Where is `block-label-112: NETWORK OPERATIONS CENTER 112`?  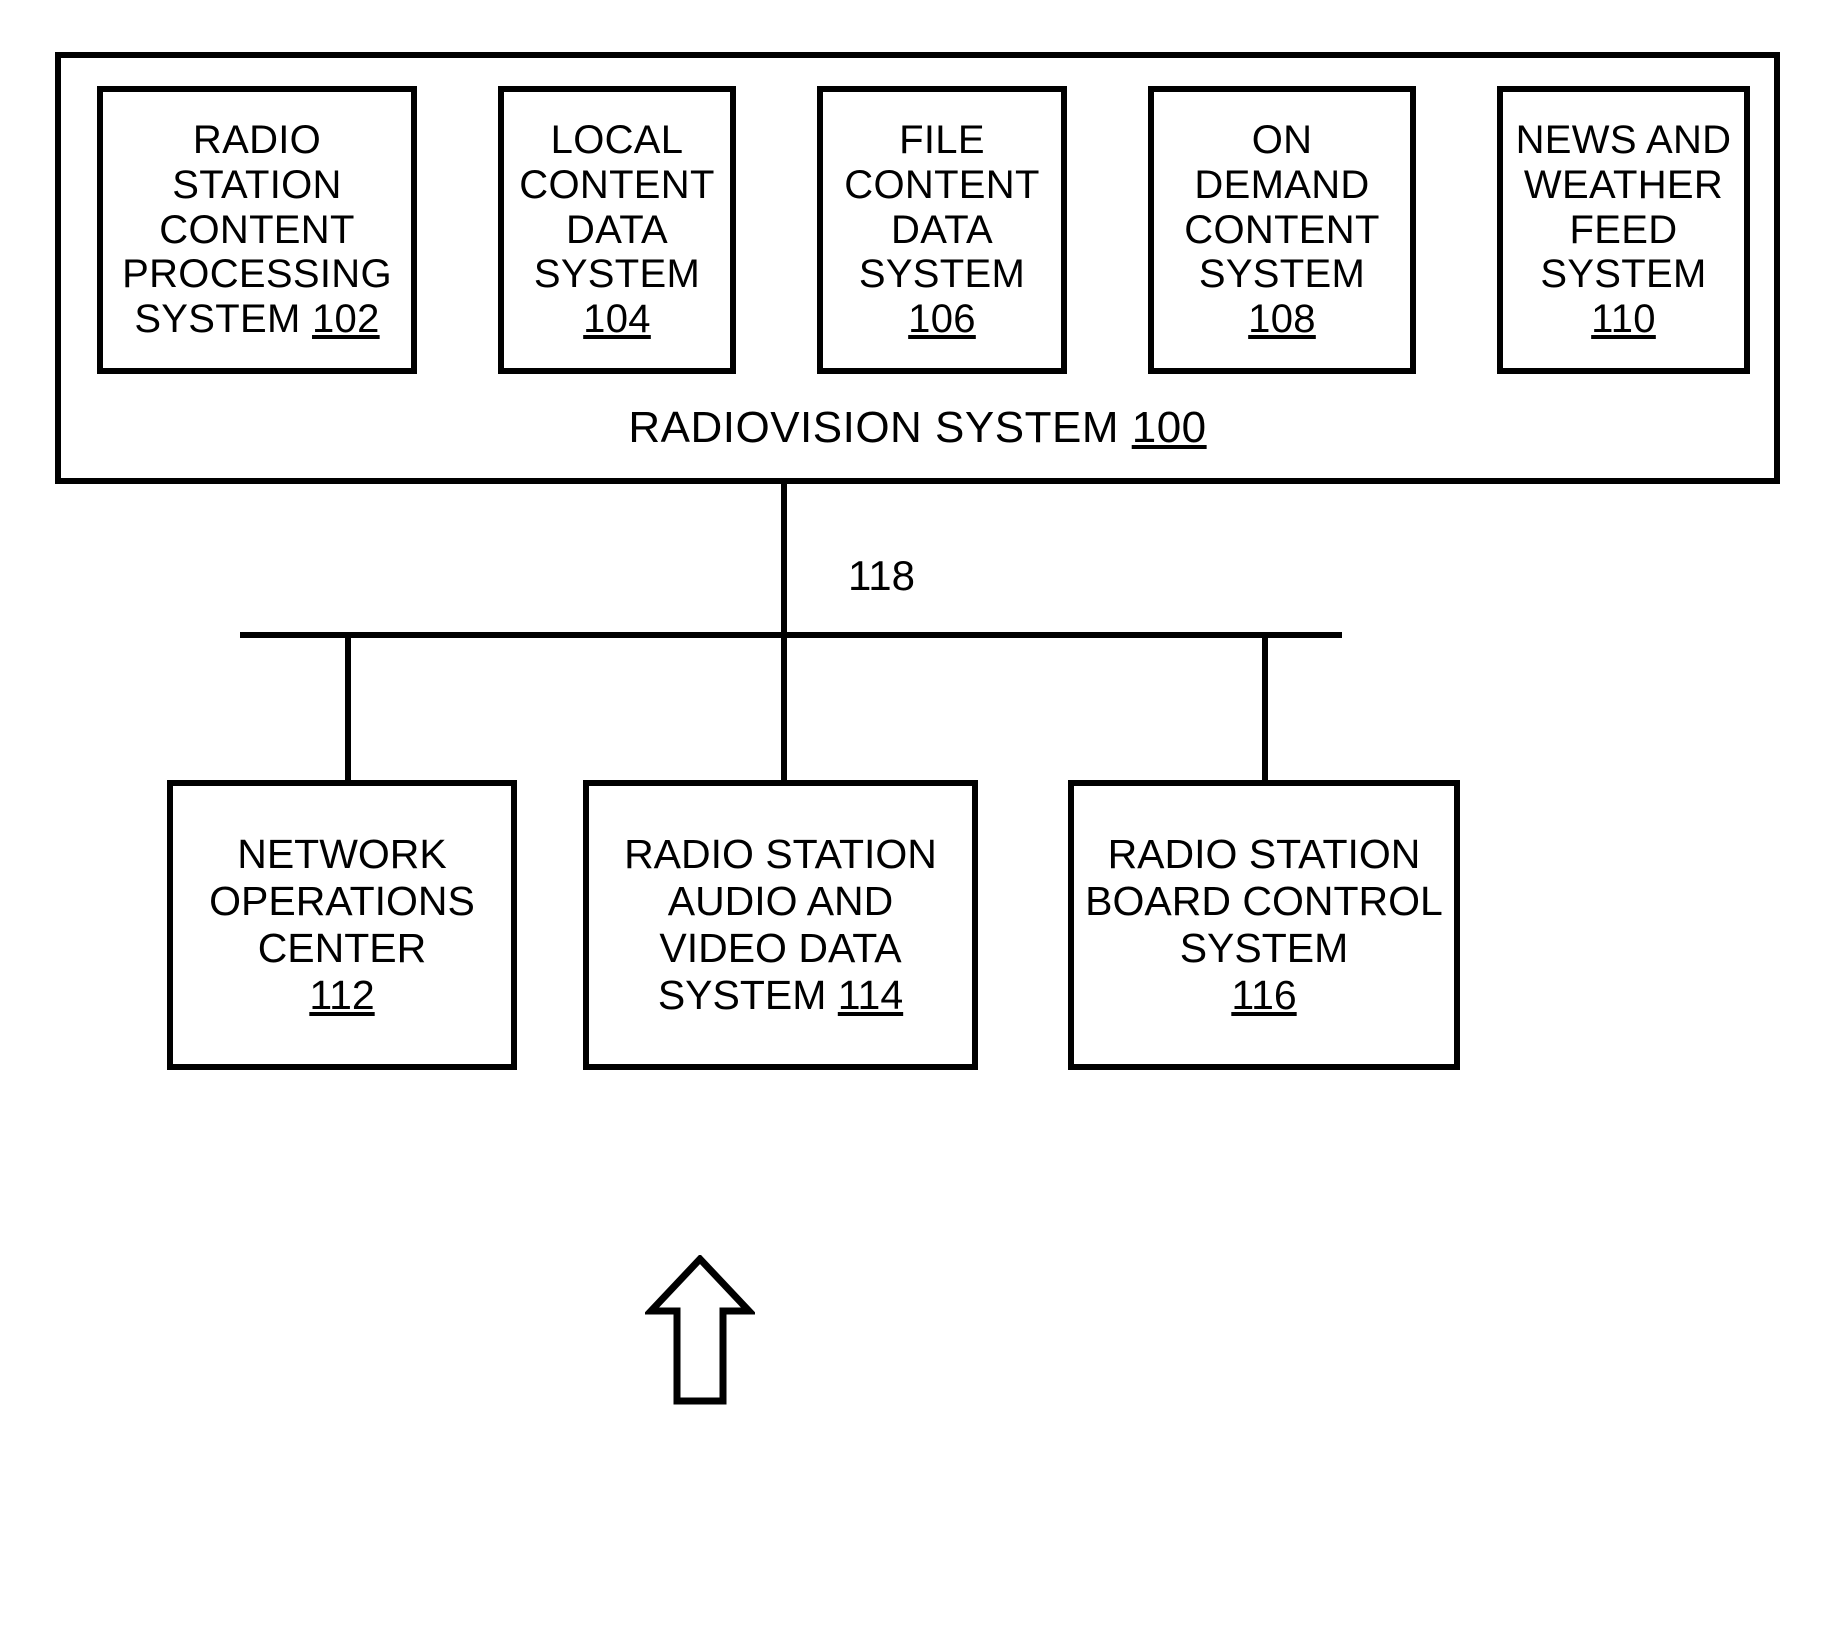 block-label-112: NETWORK OPERATIONS CENTER 112 is located at coordinates (342, 924).